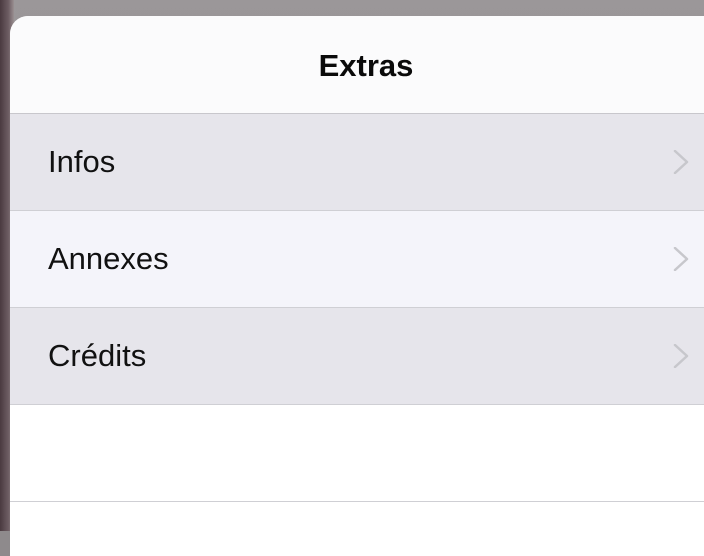  What do you see at coordinates (97, 355) in the screenshot?
I see `menu-item-label: Crédits` at bounding box center [97, 355].